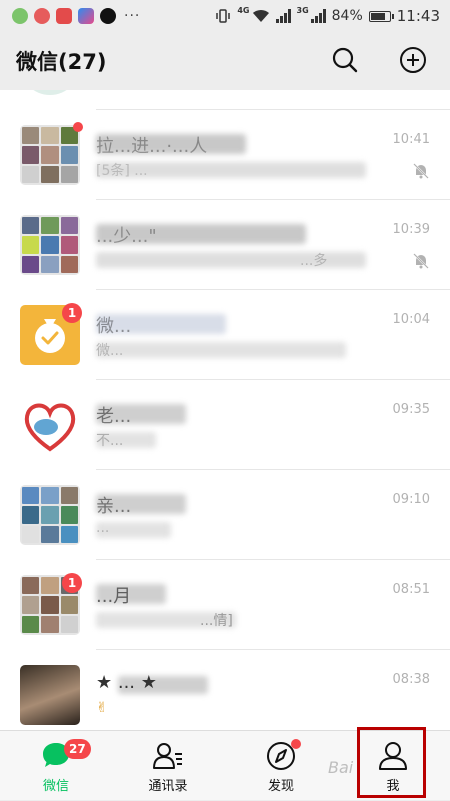 The width and height of the screenshot is (450, 801). Describe the element at coordinates (411, 139) in the screenshot. I see `chat-time: 10:41` at that location.